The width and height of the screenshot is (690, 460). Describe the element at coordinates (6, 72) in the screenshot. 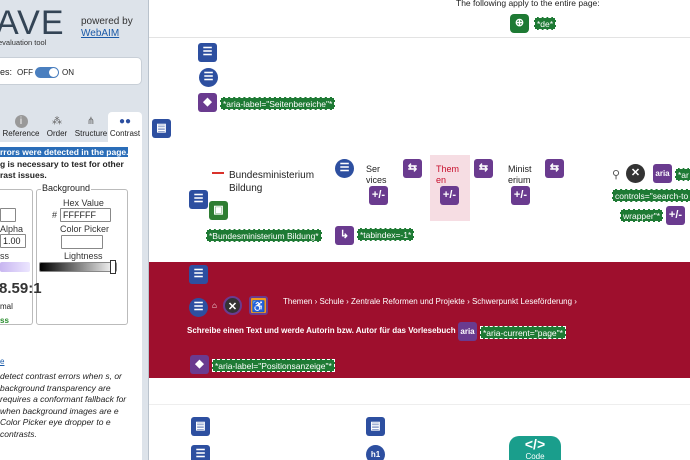

I see `styles-label: es:` at that location.